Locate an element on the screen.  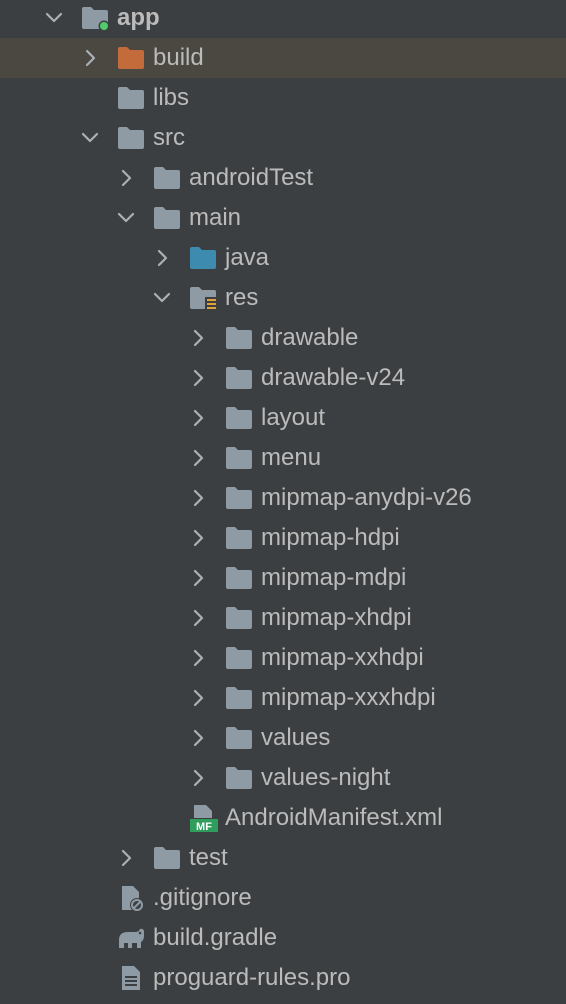
tree-item-label: mipmap-mdpi is located at coordinates (334, 577).